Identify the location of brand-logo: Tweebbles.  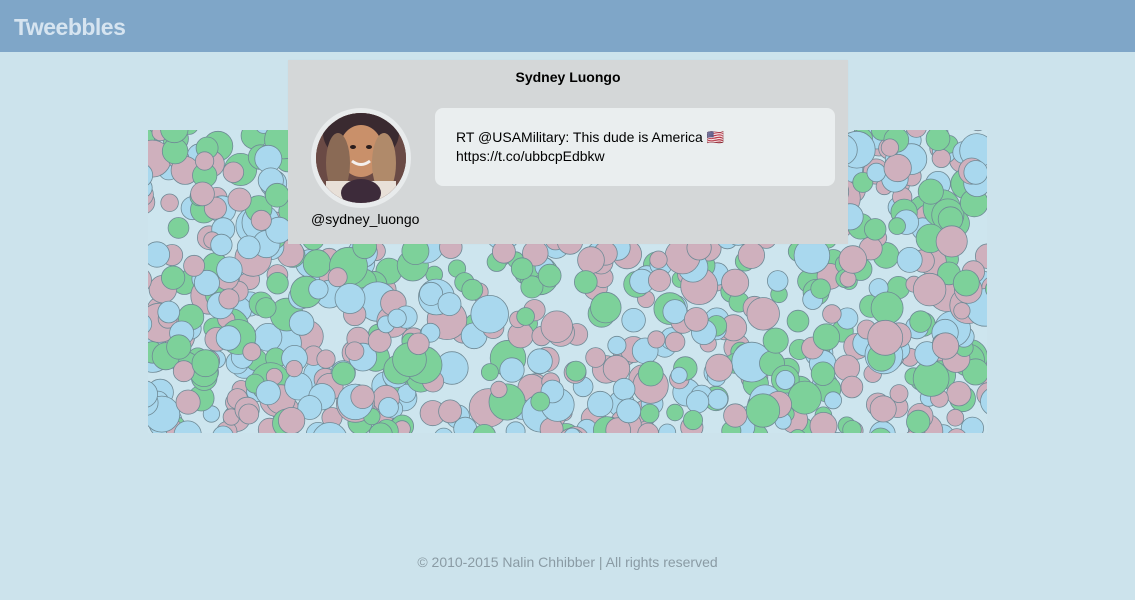
(70, 27).